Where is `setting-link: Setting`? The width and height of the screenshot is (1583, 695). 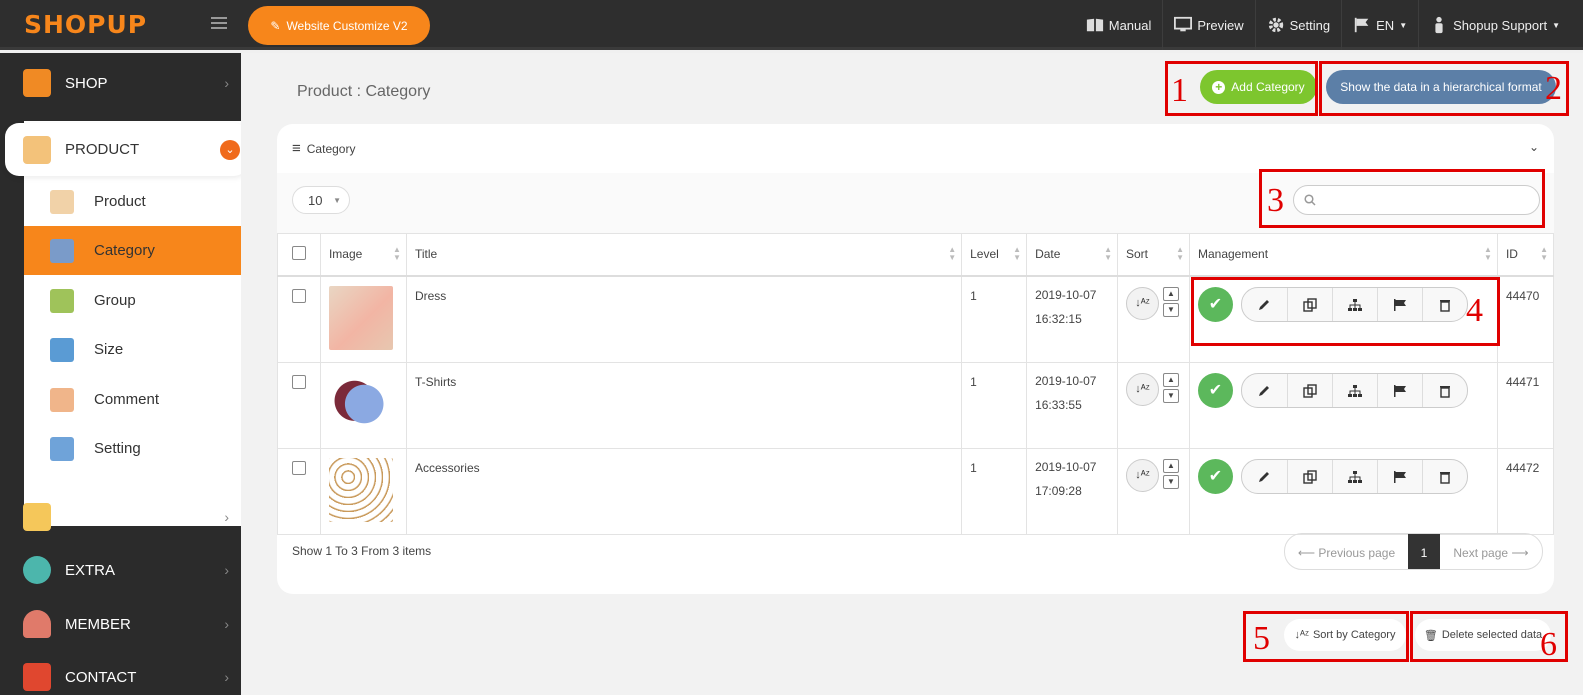
setting-link: Setting is located at coordinates (1297, 25).